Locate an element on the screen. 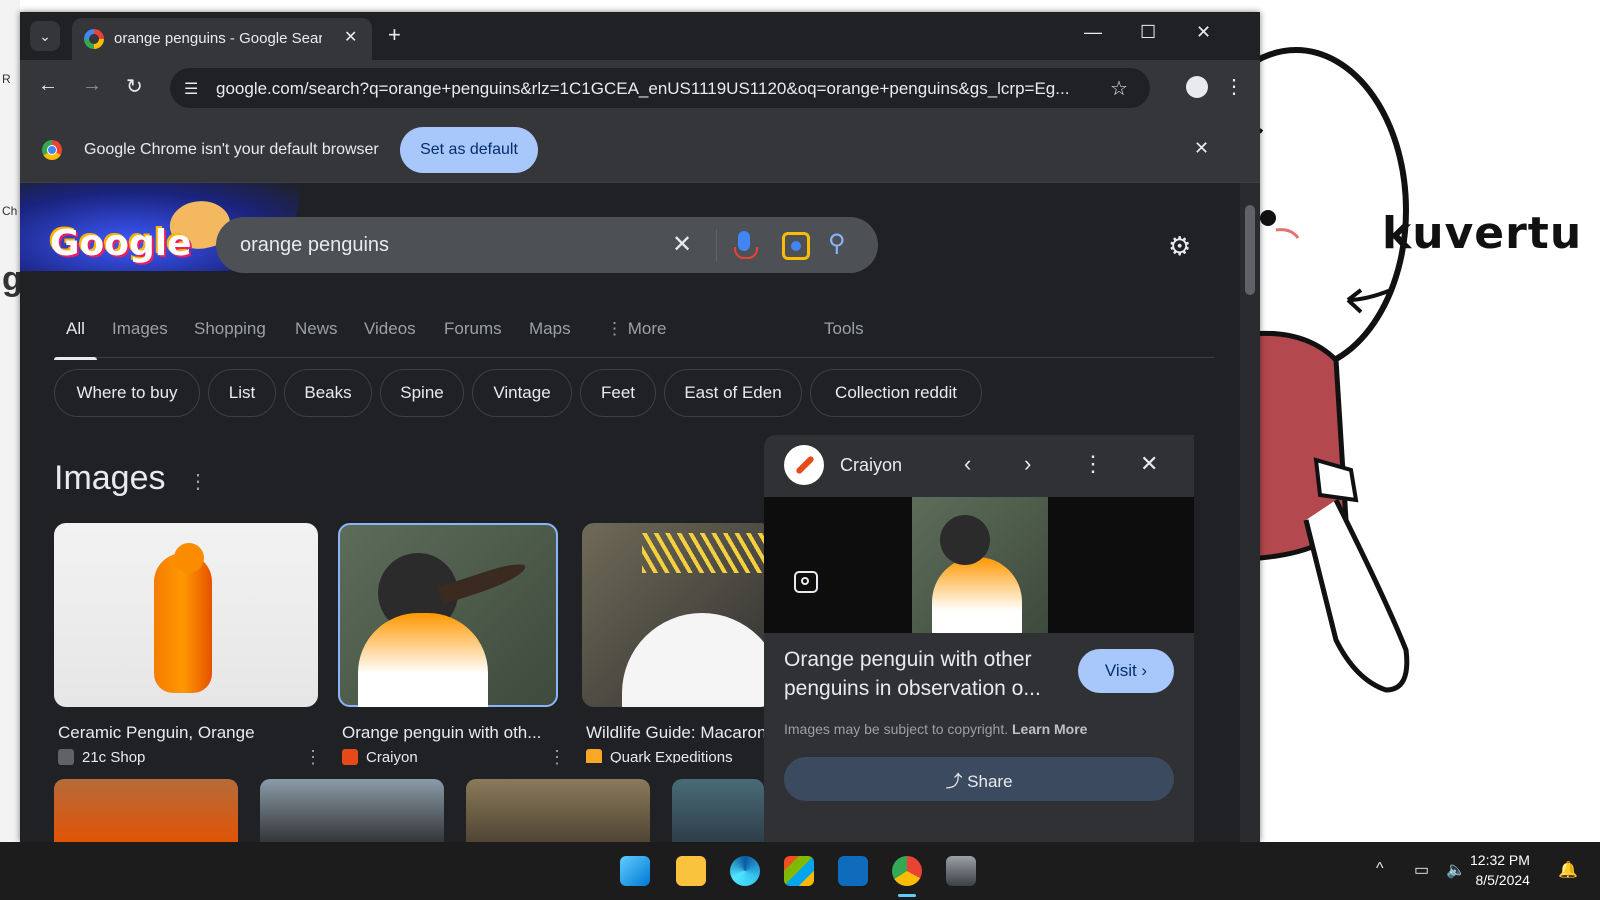 This screenshot has width=1600, height=900. reload-button: ↻ is located at coordinates (134, 86).